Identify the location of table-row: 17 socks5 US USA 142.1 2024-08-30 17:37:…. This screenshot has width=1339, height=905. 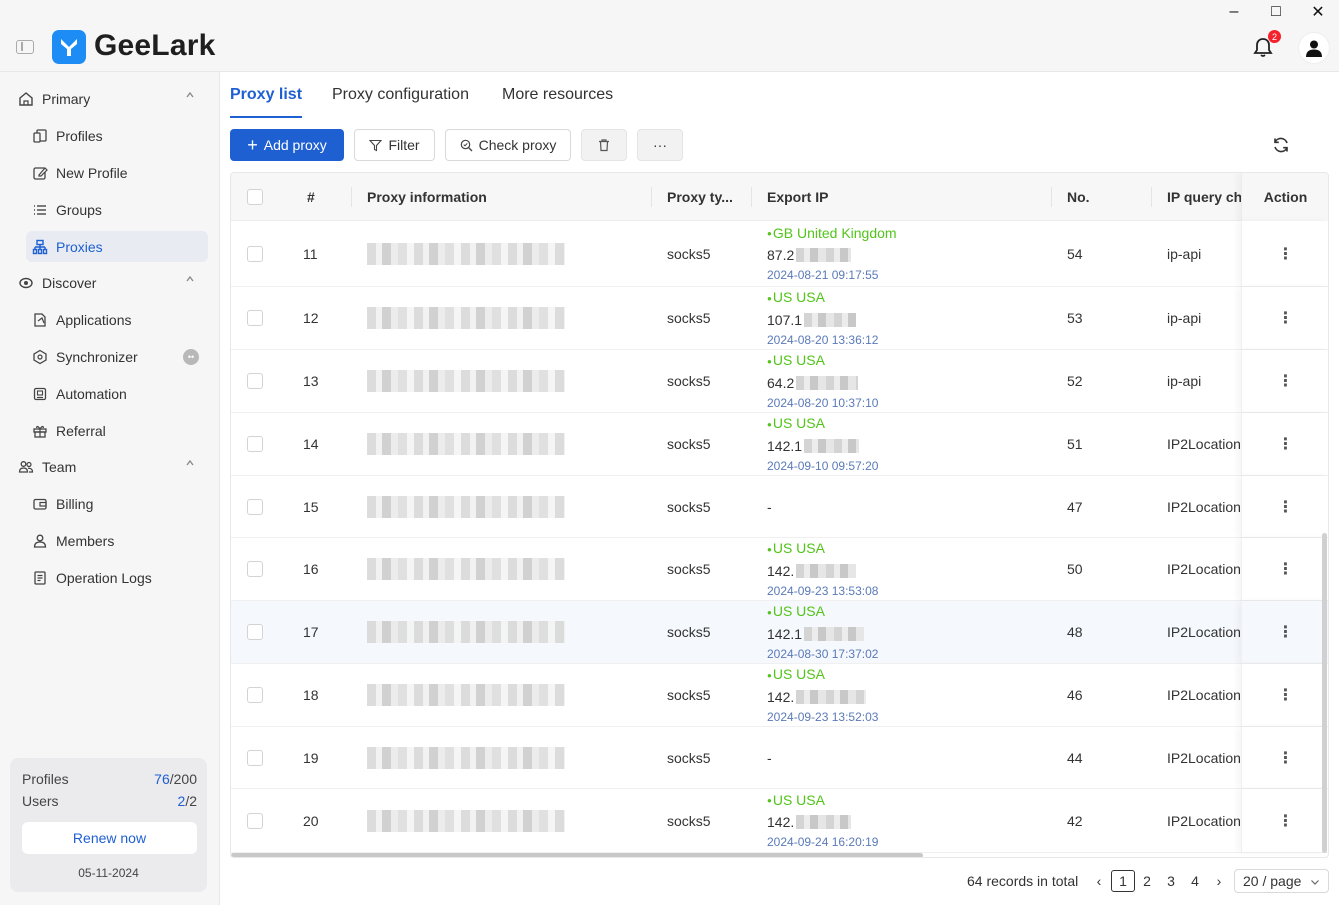
(779, 632).